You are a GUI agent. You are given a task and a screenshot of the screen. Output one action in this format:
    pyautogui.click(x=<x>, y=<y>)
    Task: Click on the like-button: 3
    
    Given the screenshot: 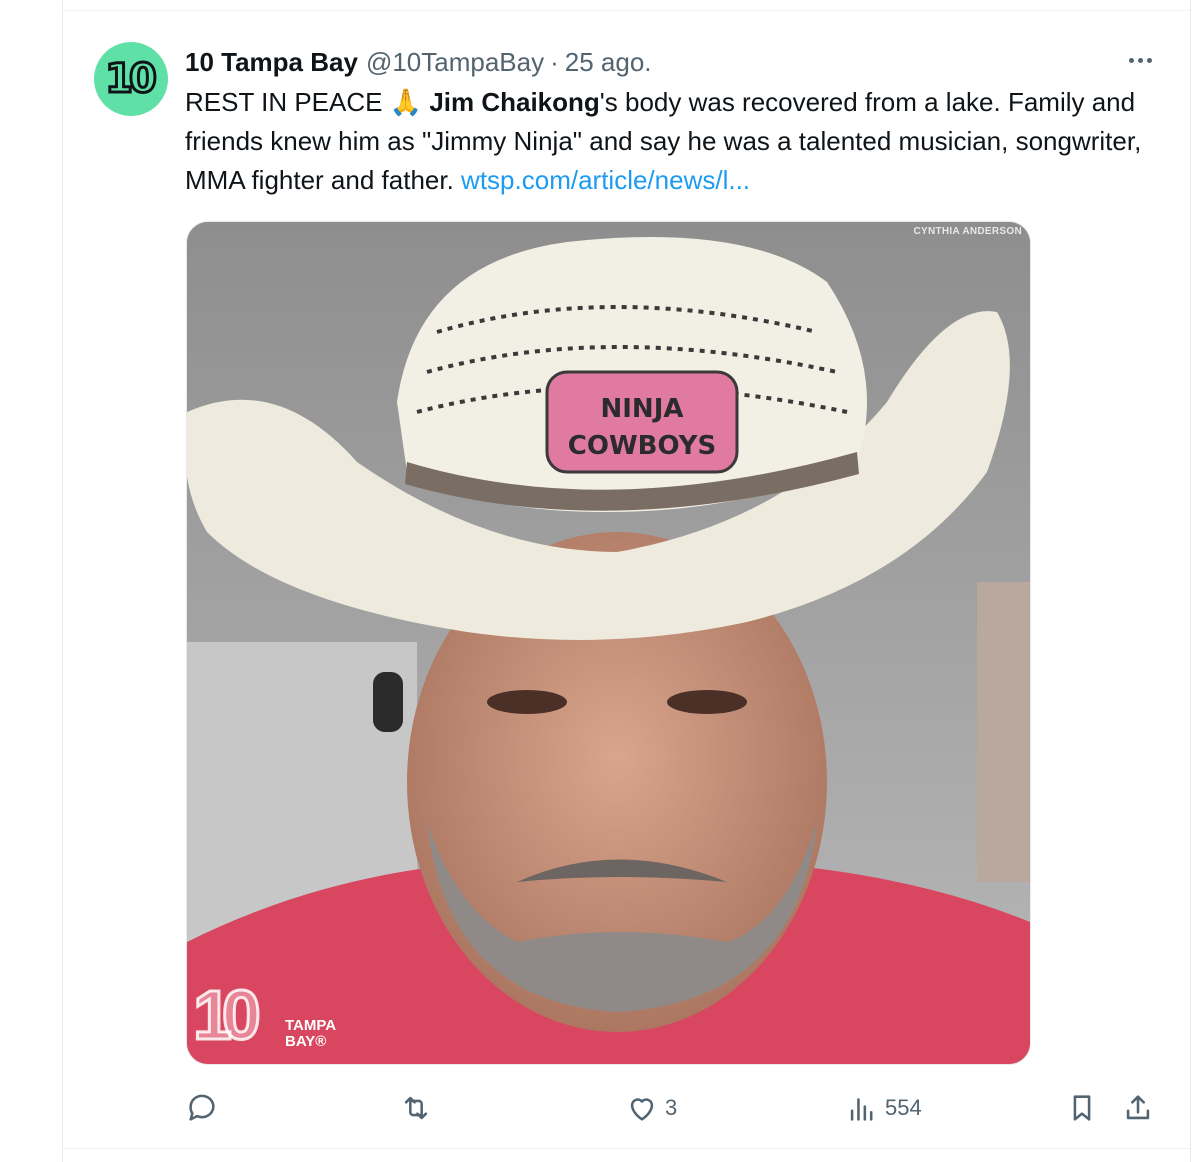 What is the action you would take?
    pyautogui.click(x=651, y=1108)
    